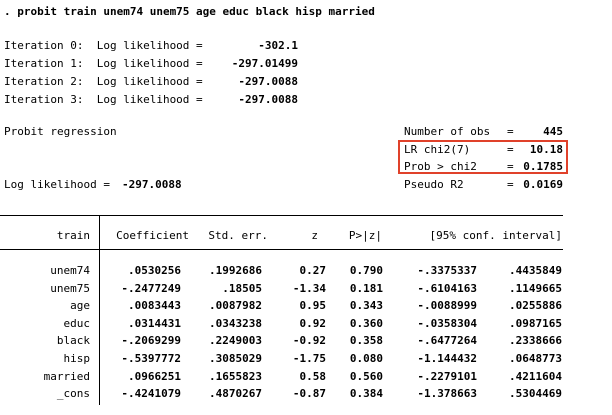 The width and height of the screenshot is (612, 415). What do you see at coordinates (366, 376) in the screenshot?
I see `cell-p: 0.560` at bounding box center [366, 376].